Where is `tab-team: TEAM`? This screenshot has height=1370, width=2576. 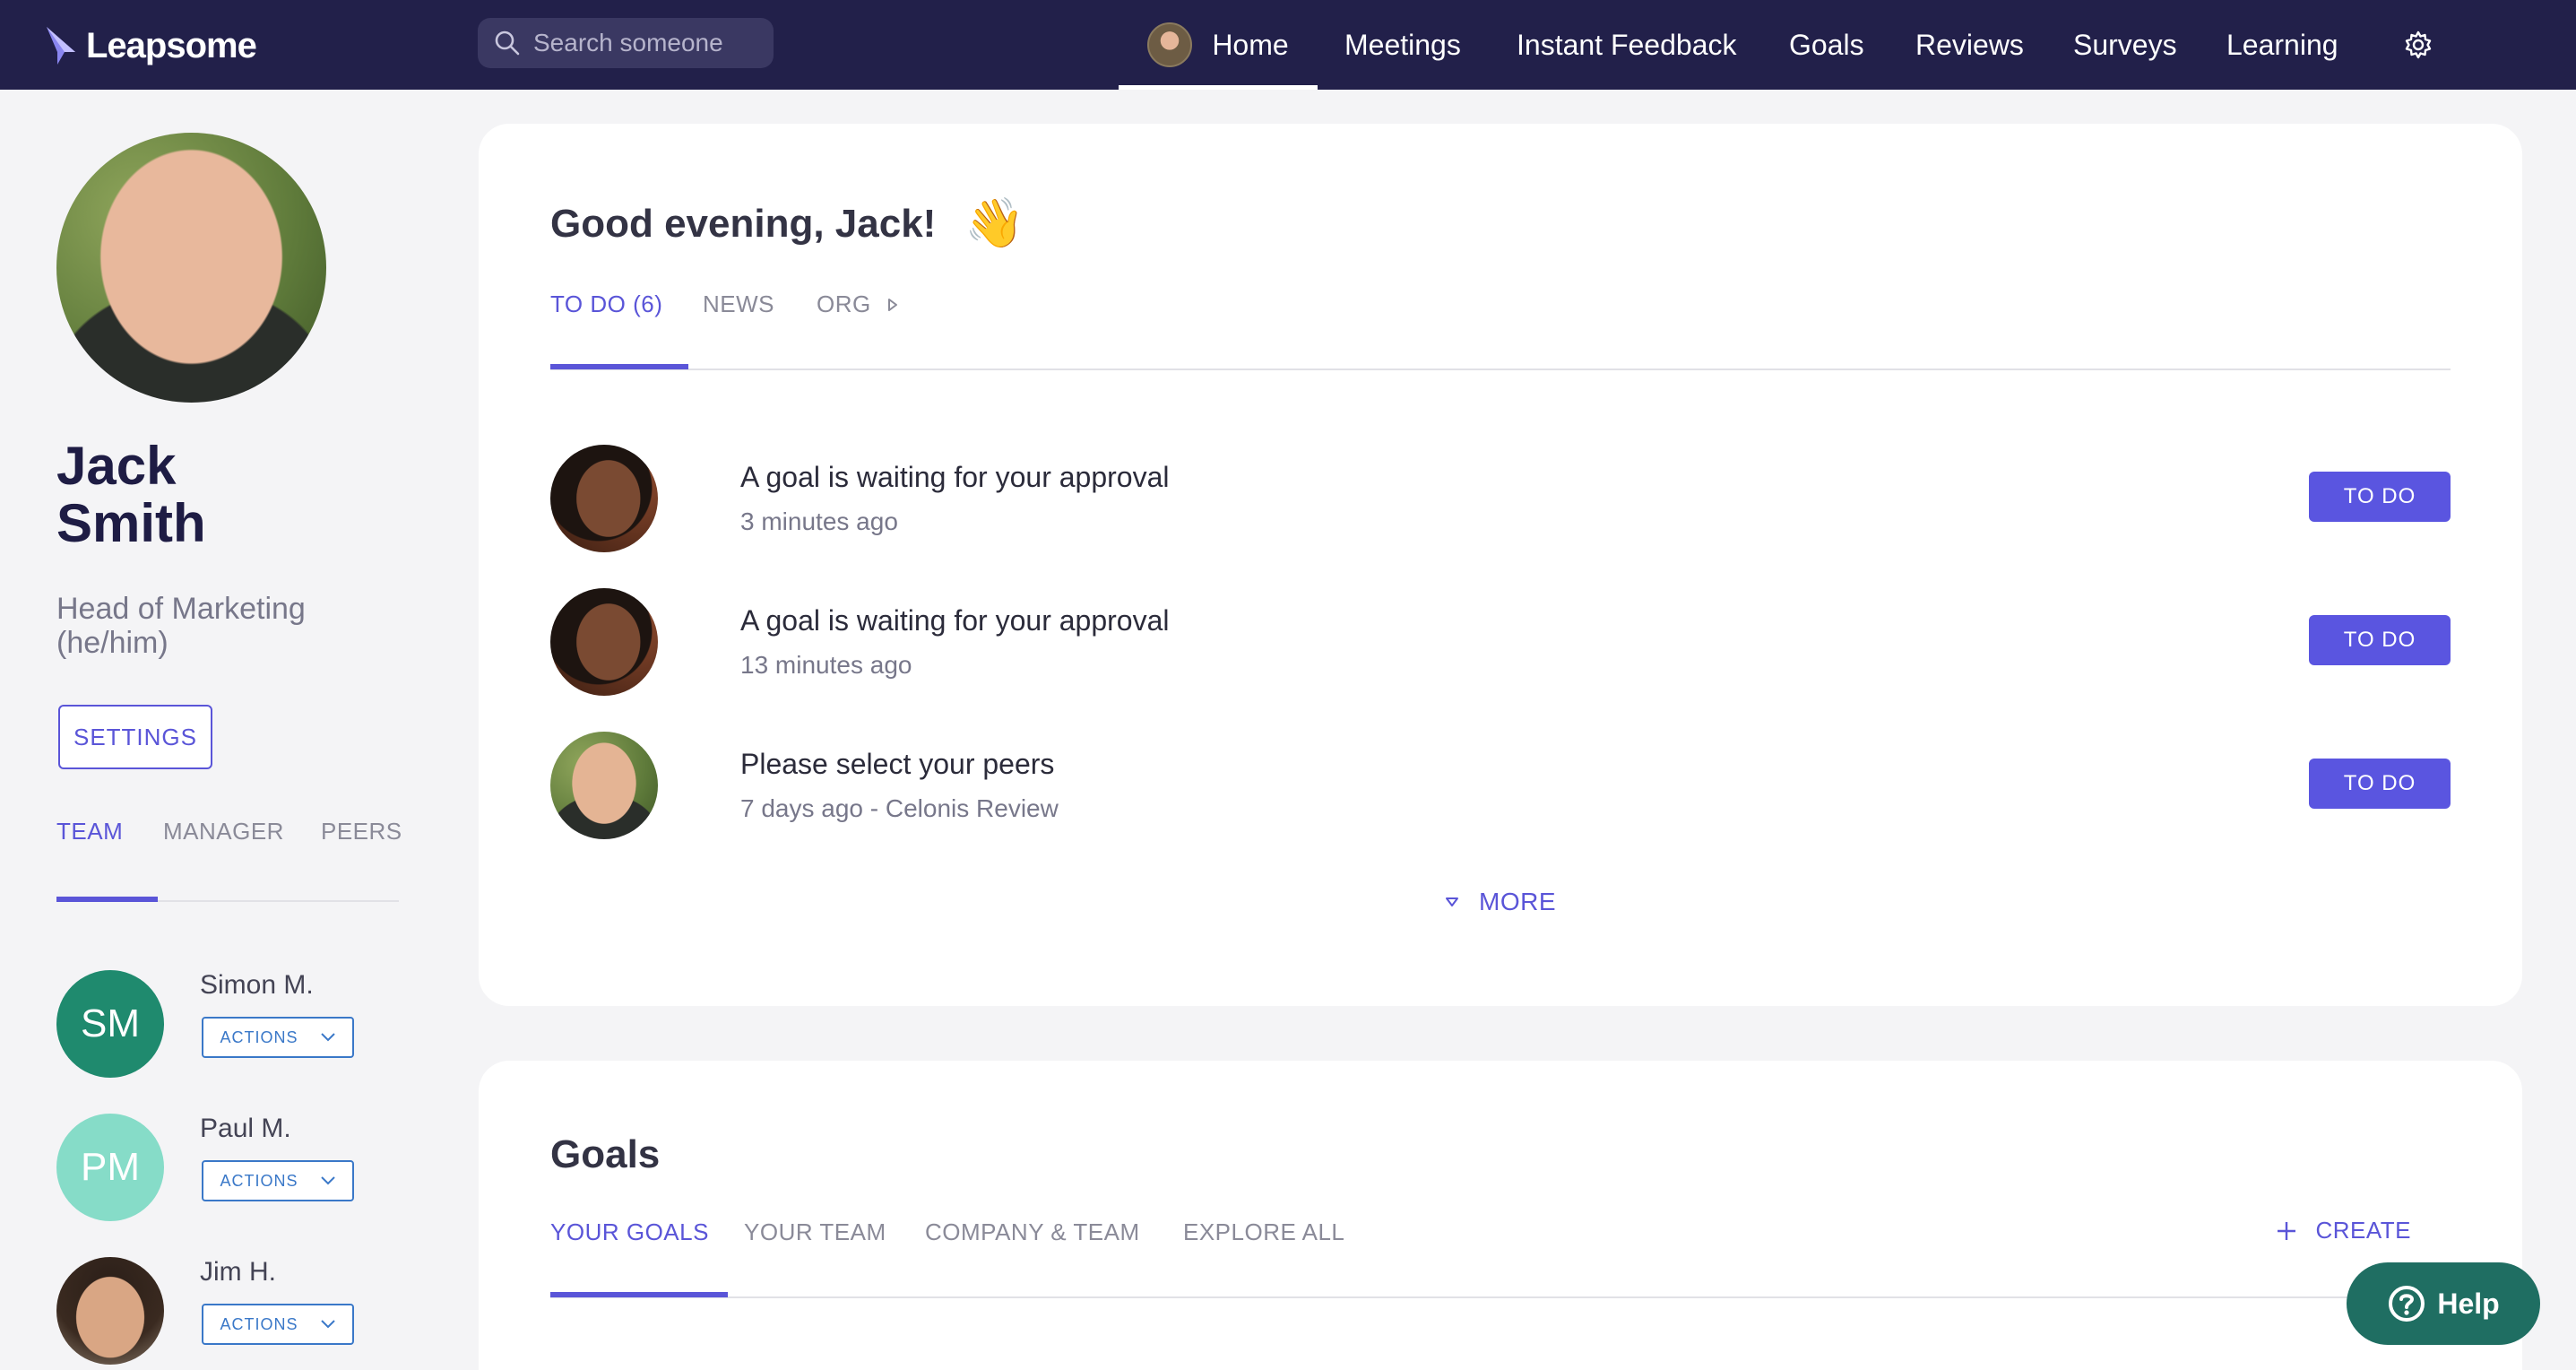 tab-team: TEAM is located at coordinates (89, 831).